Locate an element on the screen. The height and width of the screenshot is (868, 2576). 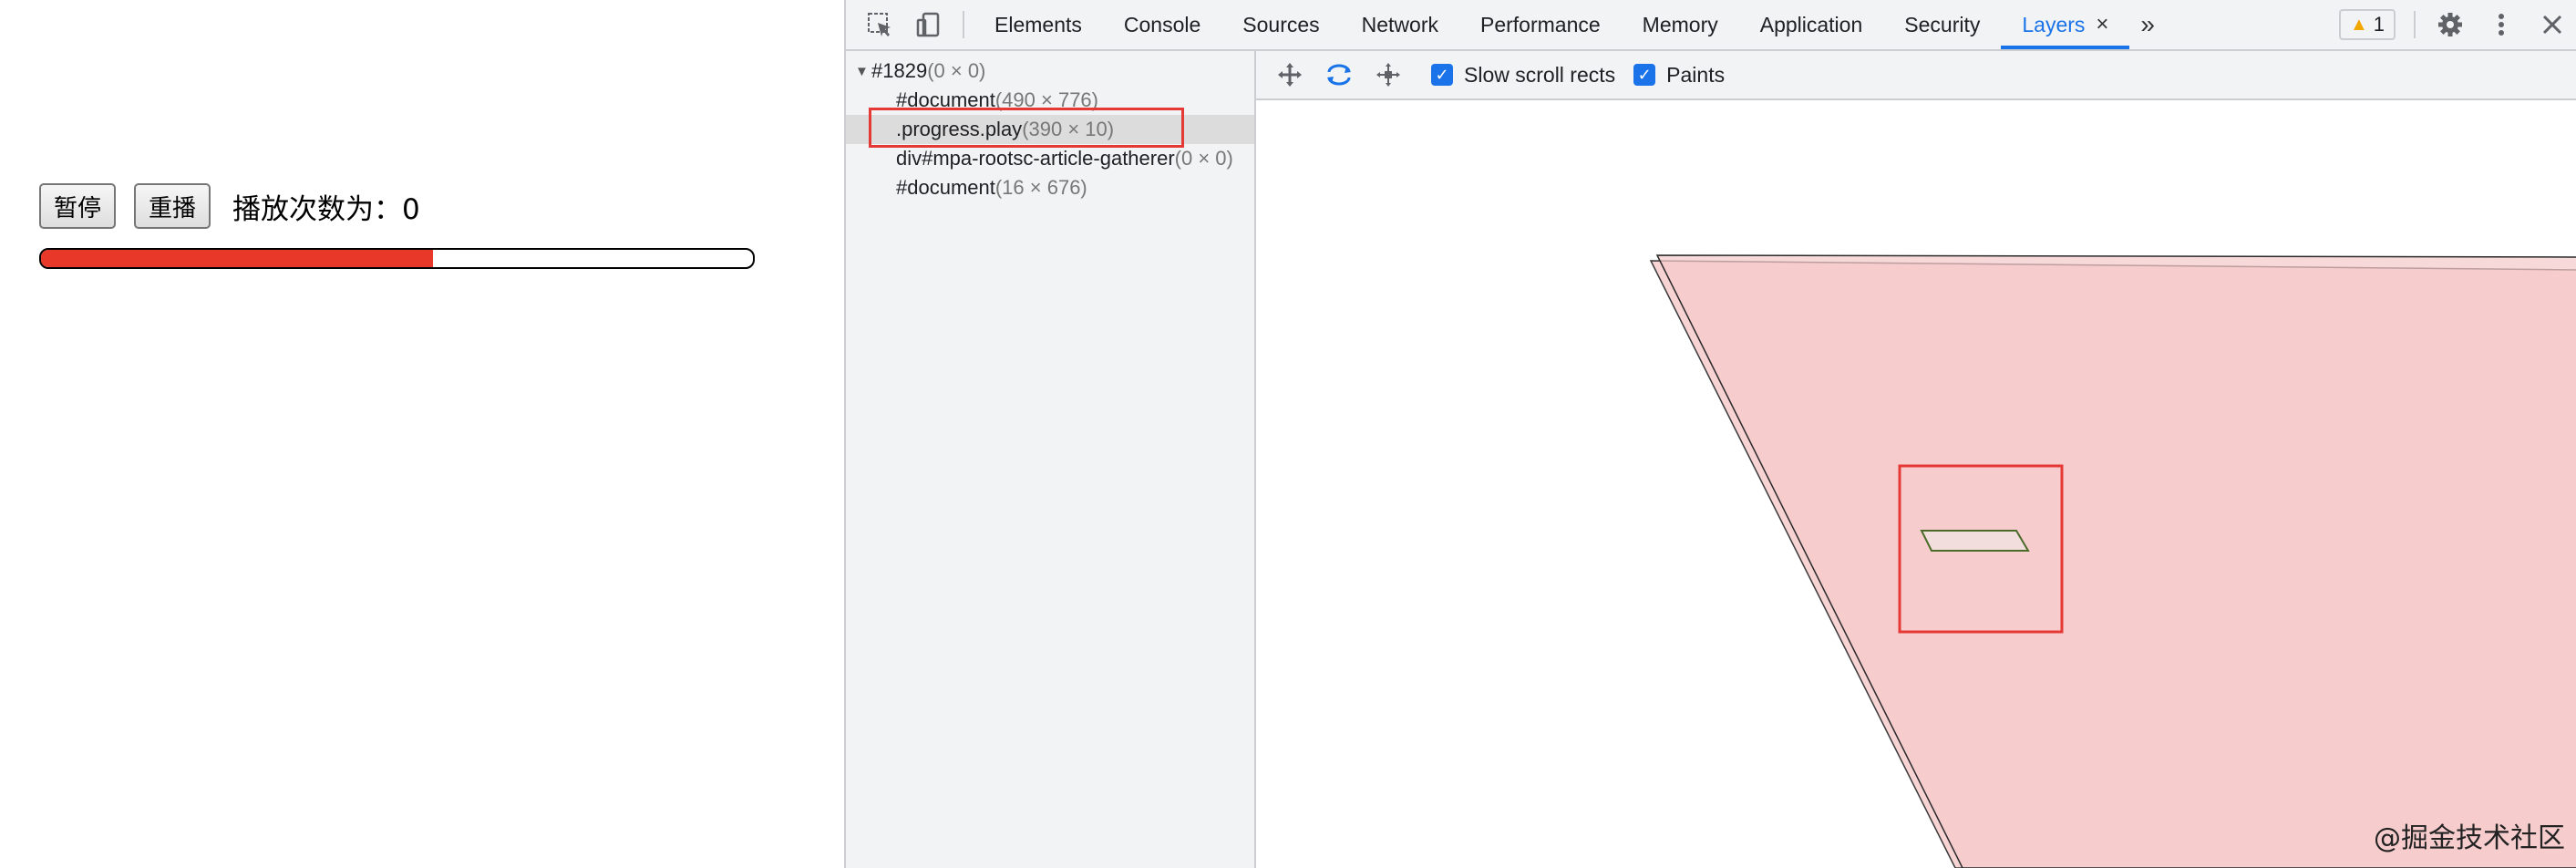
tab-security: Security is located at coordinates (1942, 24).